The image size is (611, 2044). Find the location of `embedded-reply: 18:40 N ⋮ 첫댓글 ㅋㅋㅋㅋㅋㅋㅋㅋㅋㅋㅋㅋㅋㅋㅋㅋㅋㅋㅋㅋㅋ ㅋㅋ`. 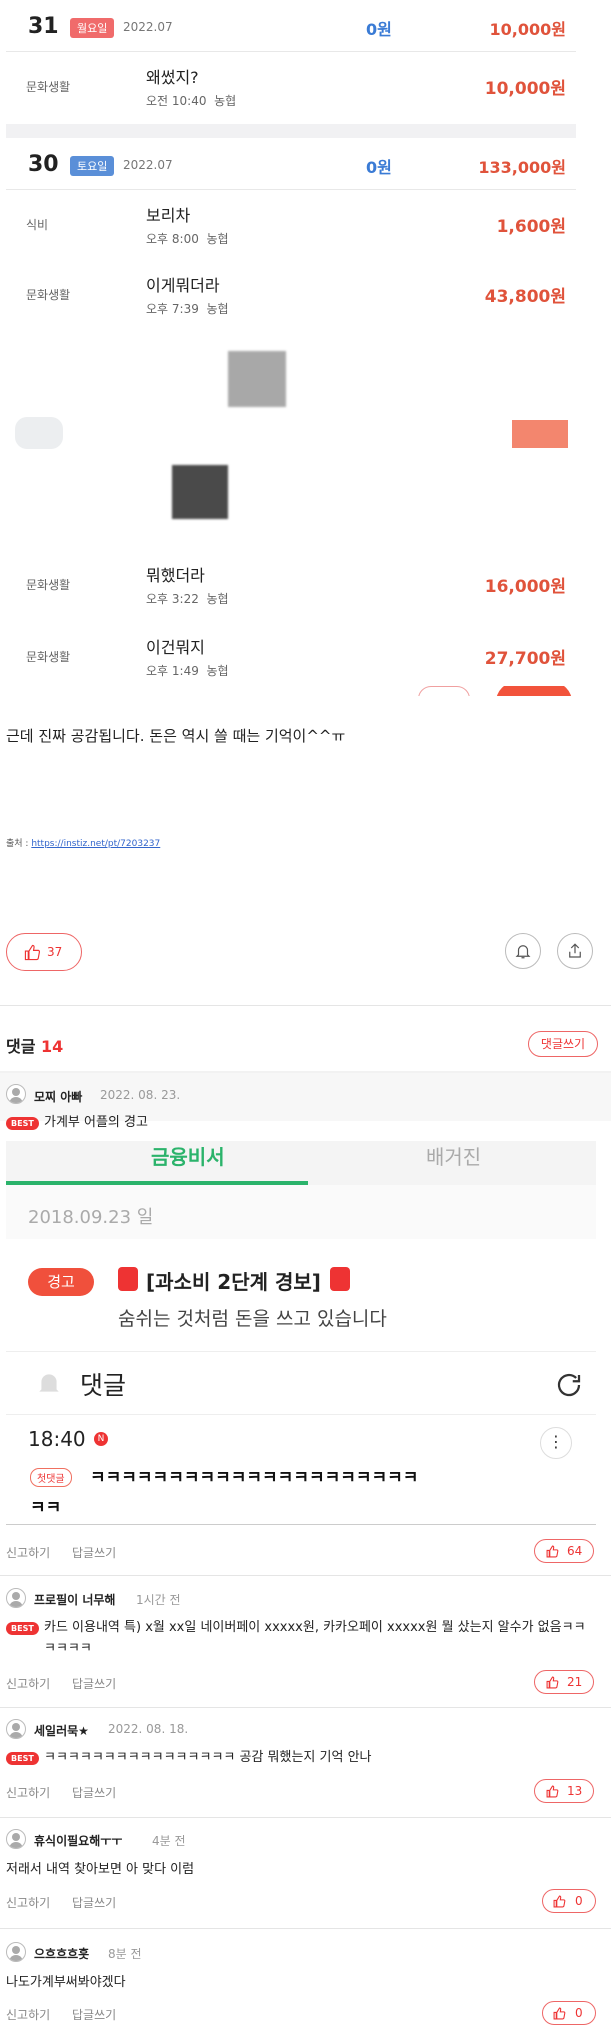

embedded-reply: 18:40 N ⋮ 첫댓글 ㅋㅋㅋㅋㅋㅋㅋㅋㅋㅋㅋㅋㅋㅋㅋㅋㅋㅋㅋㅋㅋ ㅋㅋ is located at coordinates (301, 1469).